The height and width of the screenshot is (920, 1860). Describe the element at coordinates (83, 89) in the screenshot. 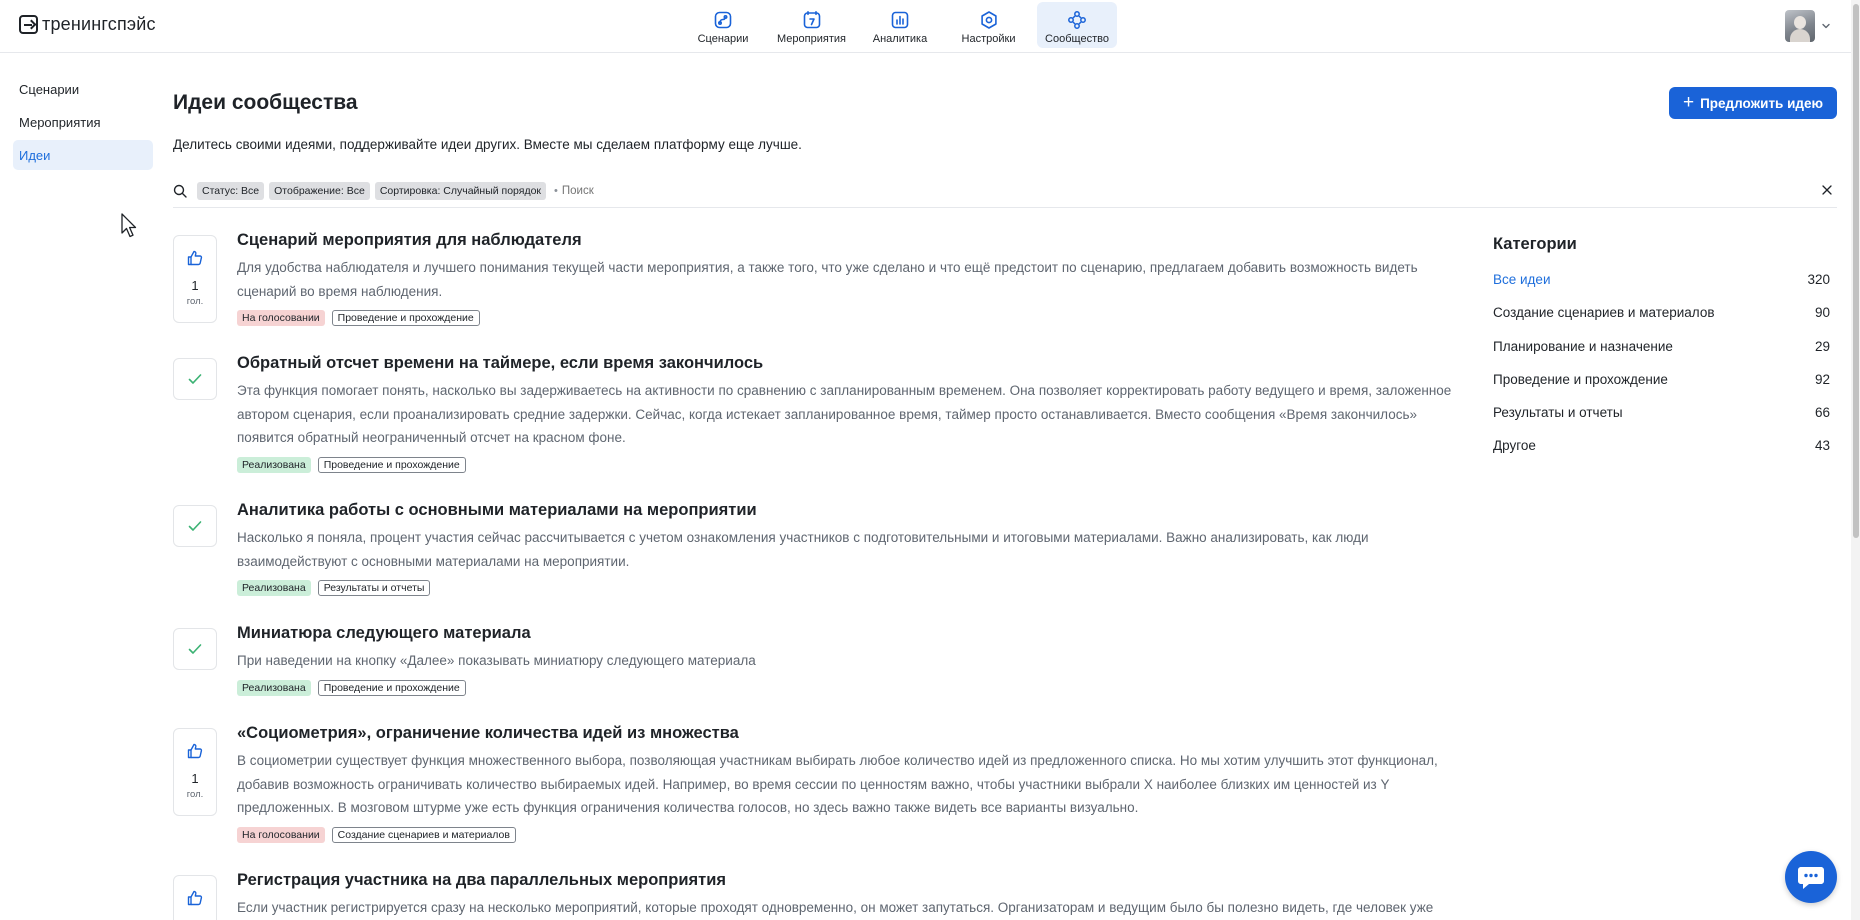

I see `sidebar-item-scenarios: Сценарии` at that location.